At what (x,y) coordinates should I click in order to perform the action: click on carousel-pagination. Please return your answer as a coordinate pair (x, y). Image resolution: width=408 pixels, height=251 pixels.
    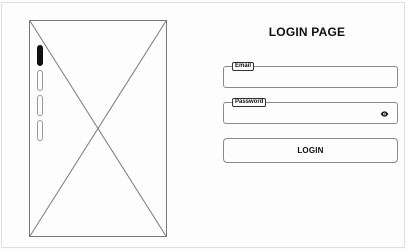
    Looking at the image, I should click on (40, 95).